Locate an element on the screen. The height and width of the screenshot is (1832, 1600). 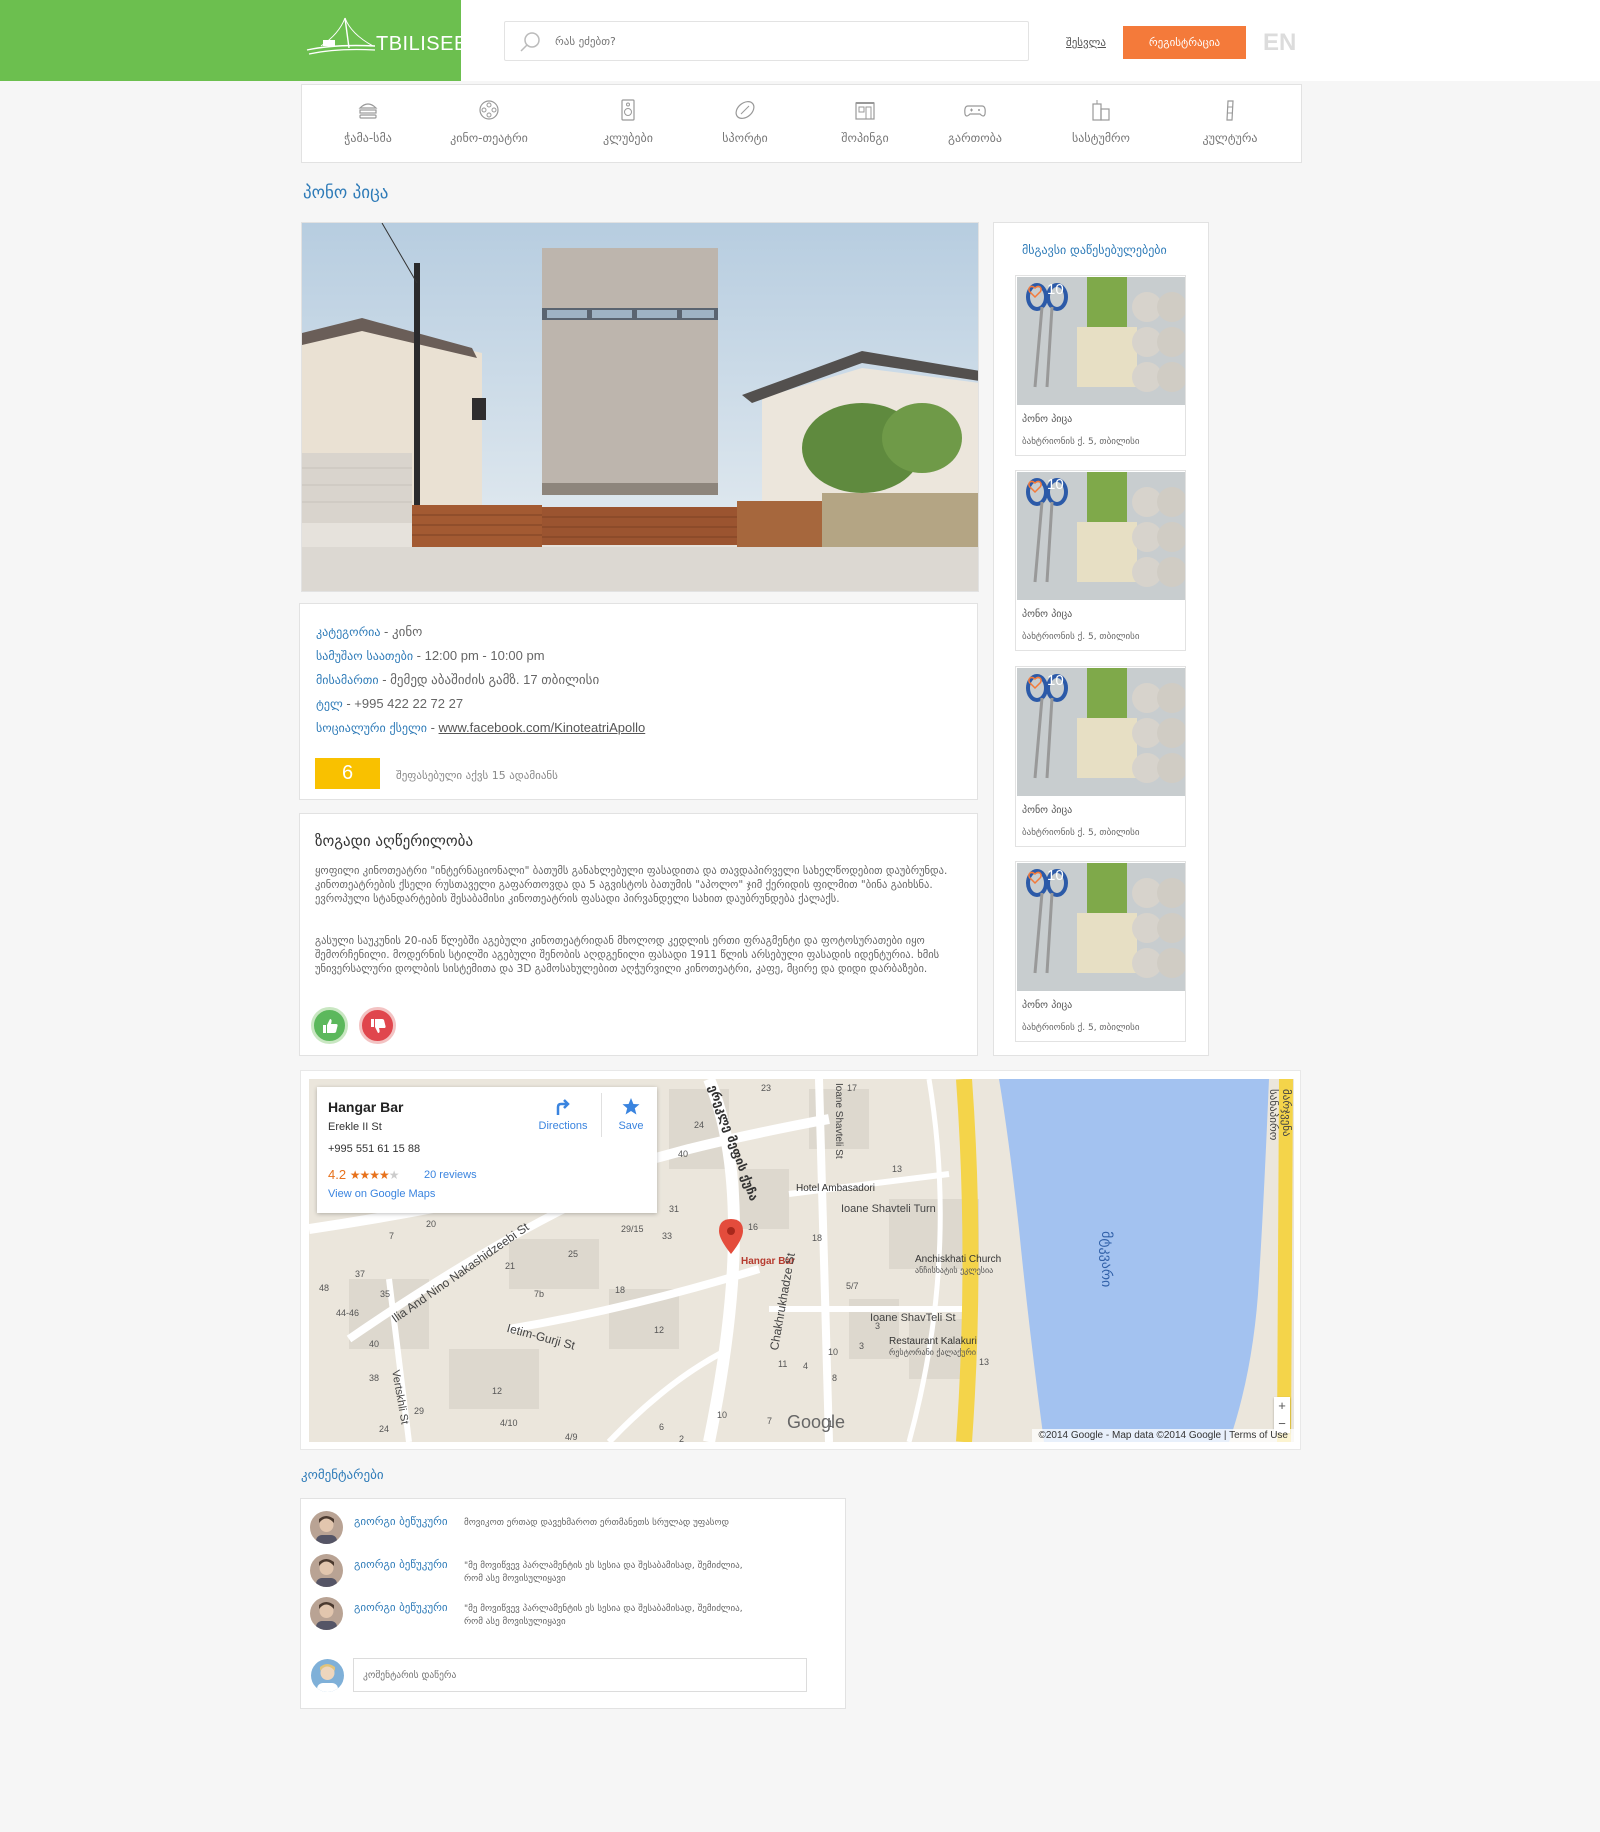
tower-icon is located at coordinates (1230, 110).